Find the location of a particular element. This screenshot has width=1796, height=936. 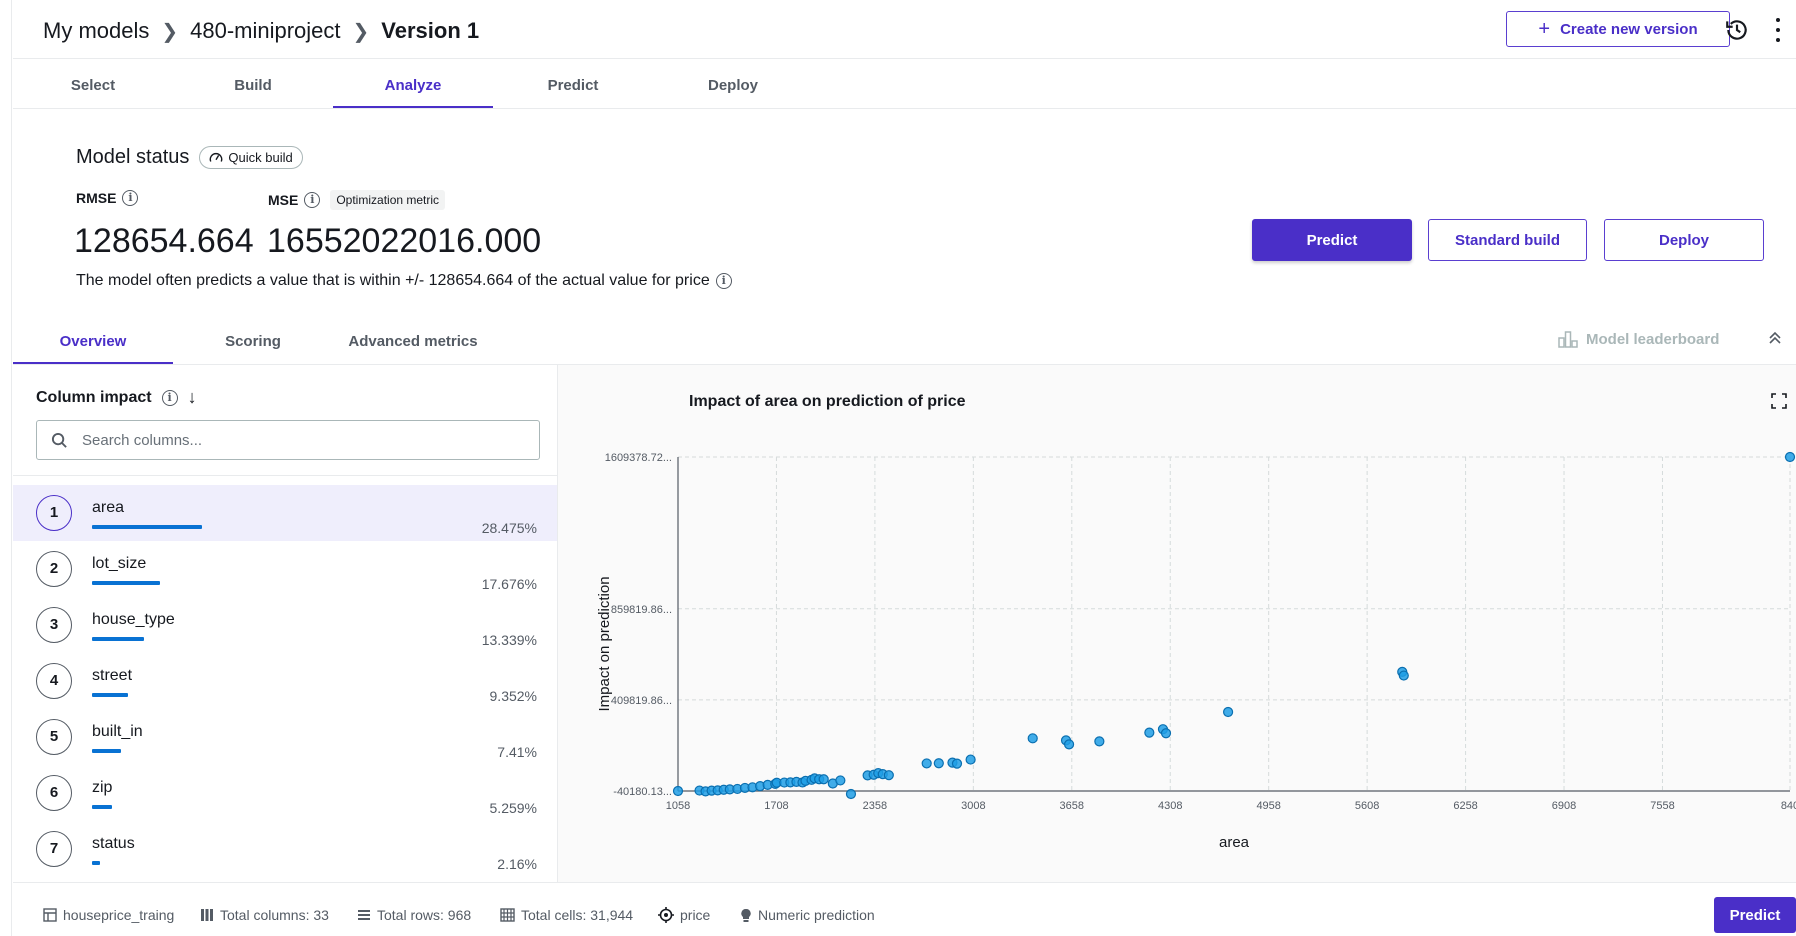

table-icon is located at coordinates (50, 915).